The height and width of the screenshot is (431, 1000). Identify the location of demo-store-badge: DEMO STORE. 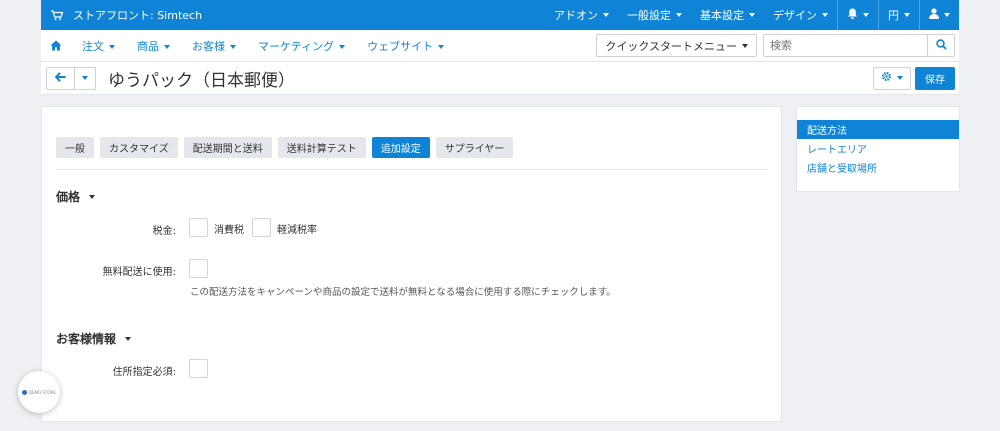
(39, 392).